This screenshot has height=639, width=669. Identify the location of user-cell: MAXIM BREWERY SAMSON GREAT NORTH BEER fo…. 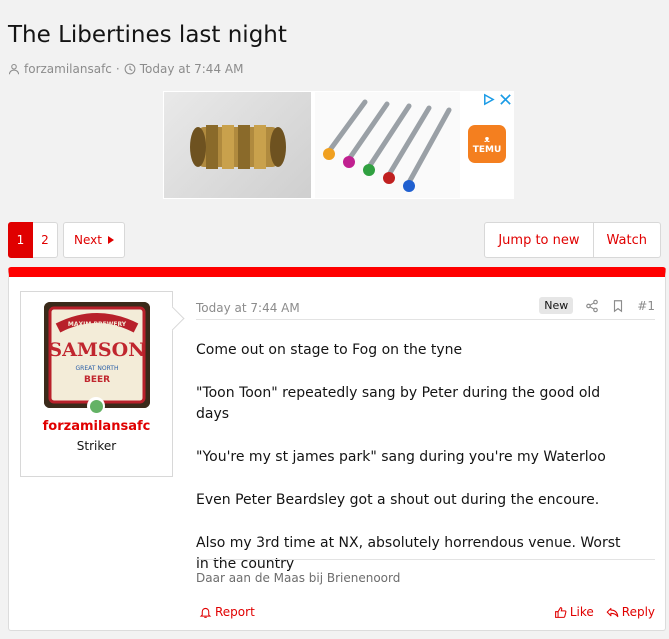
(96, 384).